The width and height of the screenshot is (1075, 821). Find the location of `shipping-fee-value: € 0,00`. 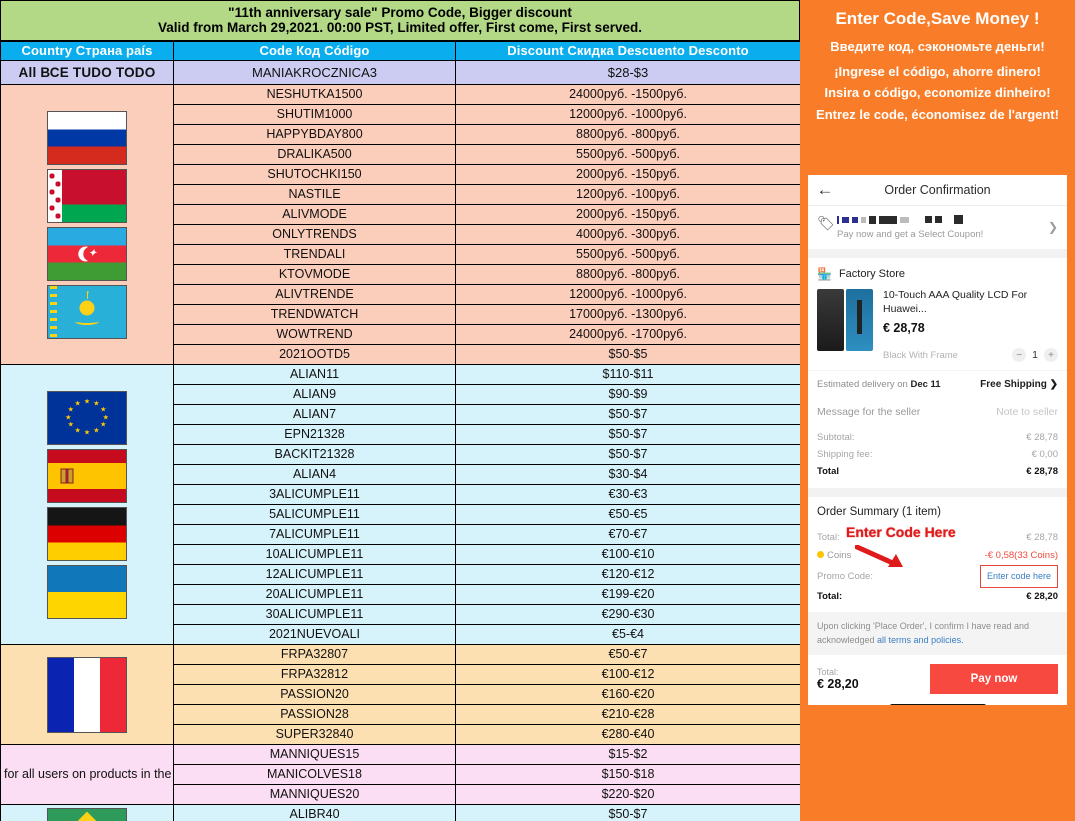

shipping-fee-value: € 0,00 is located at coordinates (1044, 454).